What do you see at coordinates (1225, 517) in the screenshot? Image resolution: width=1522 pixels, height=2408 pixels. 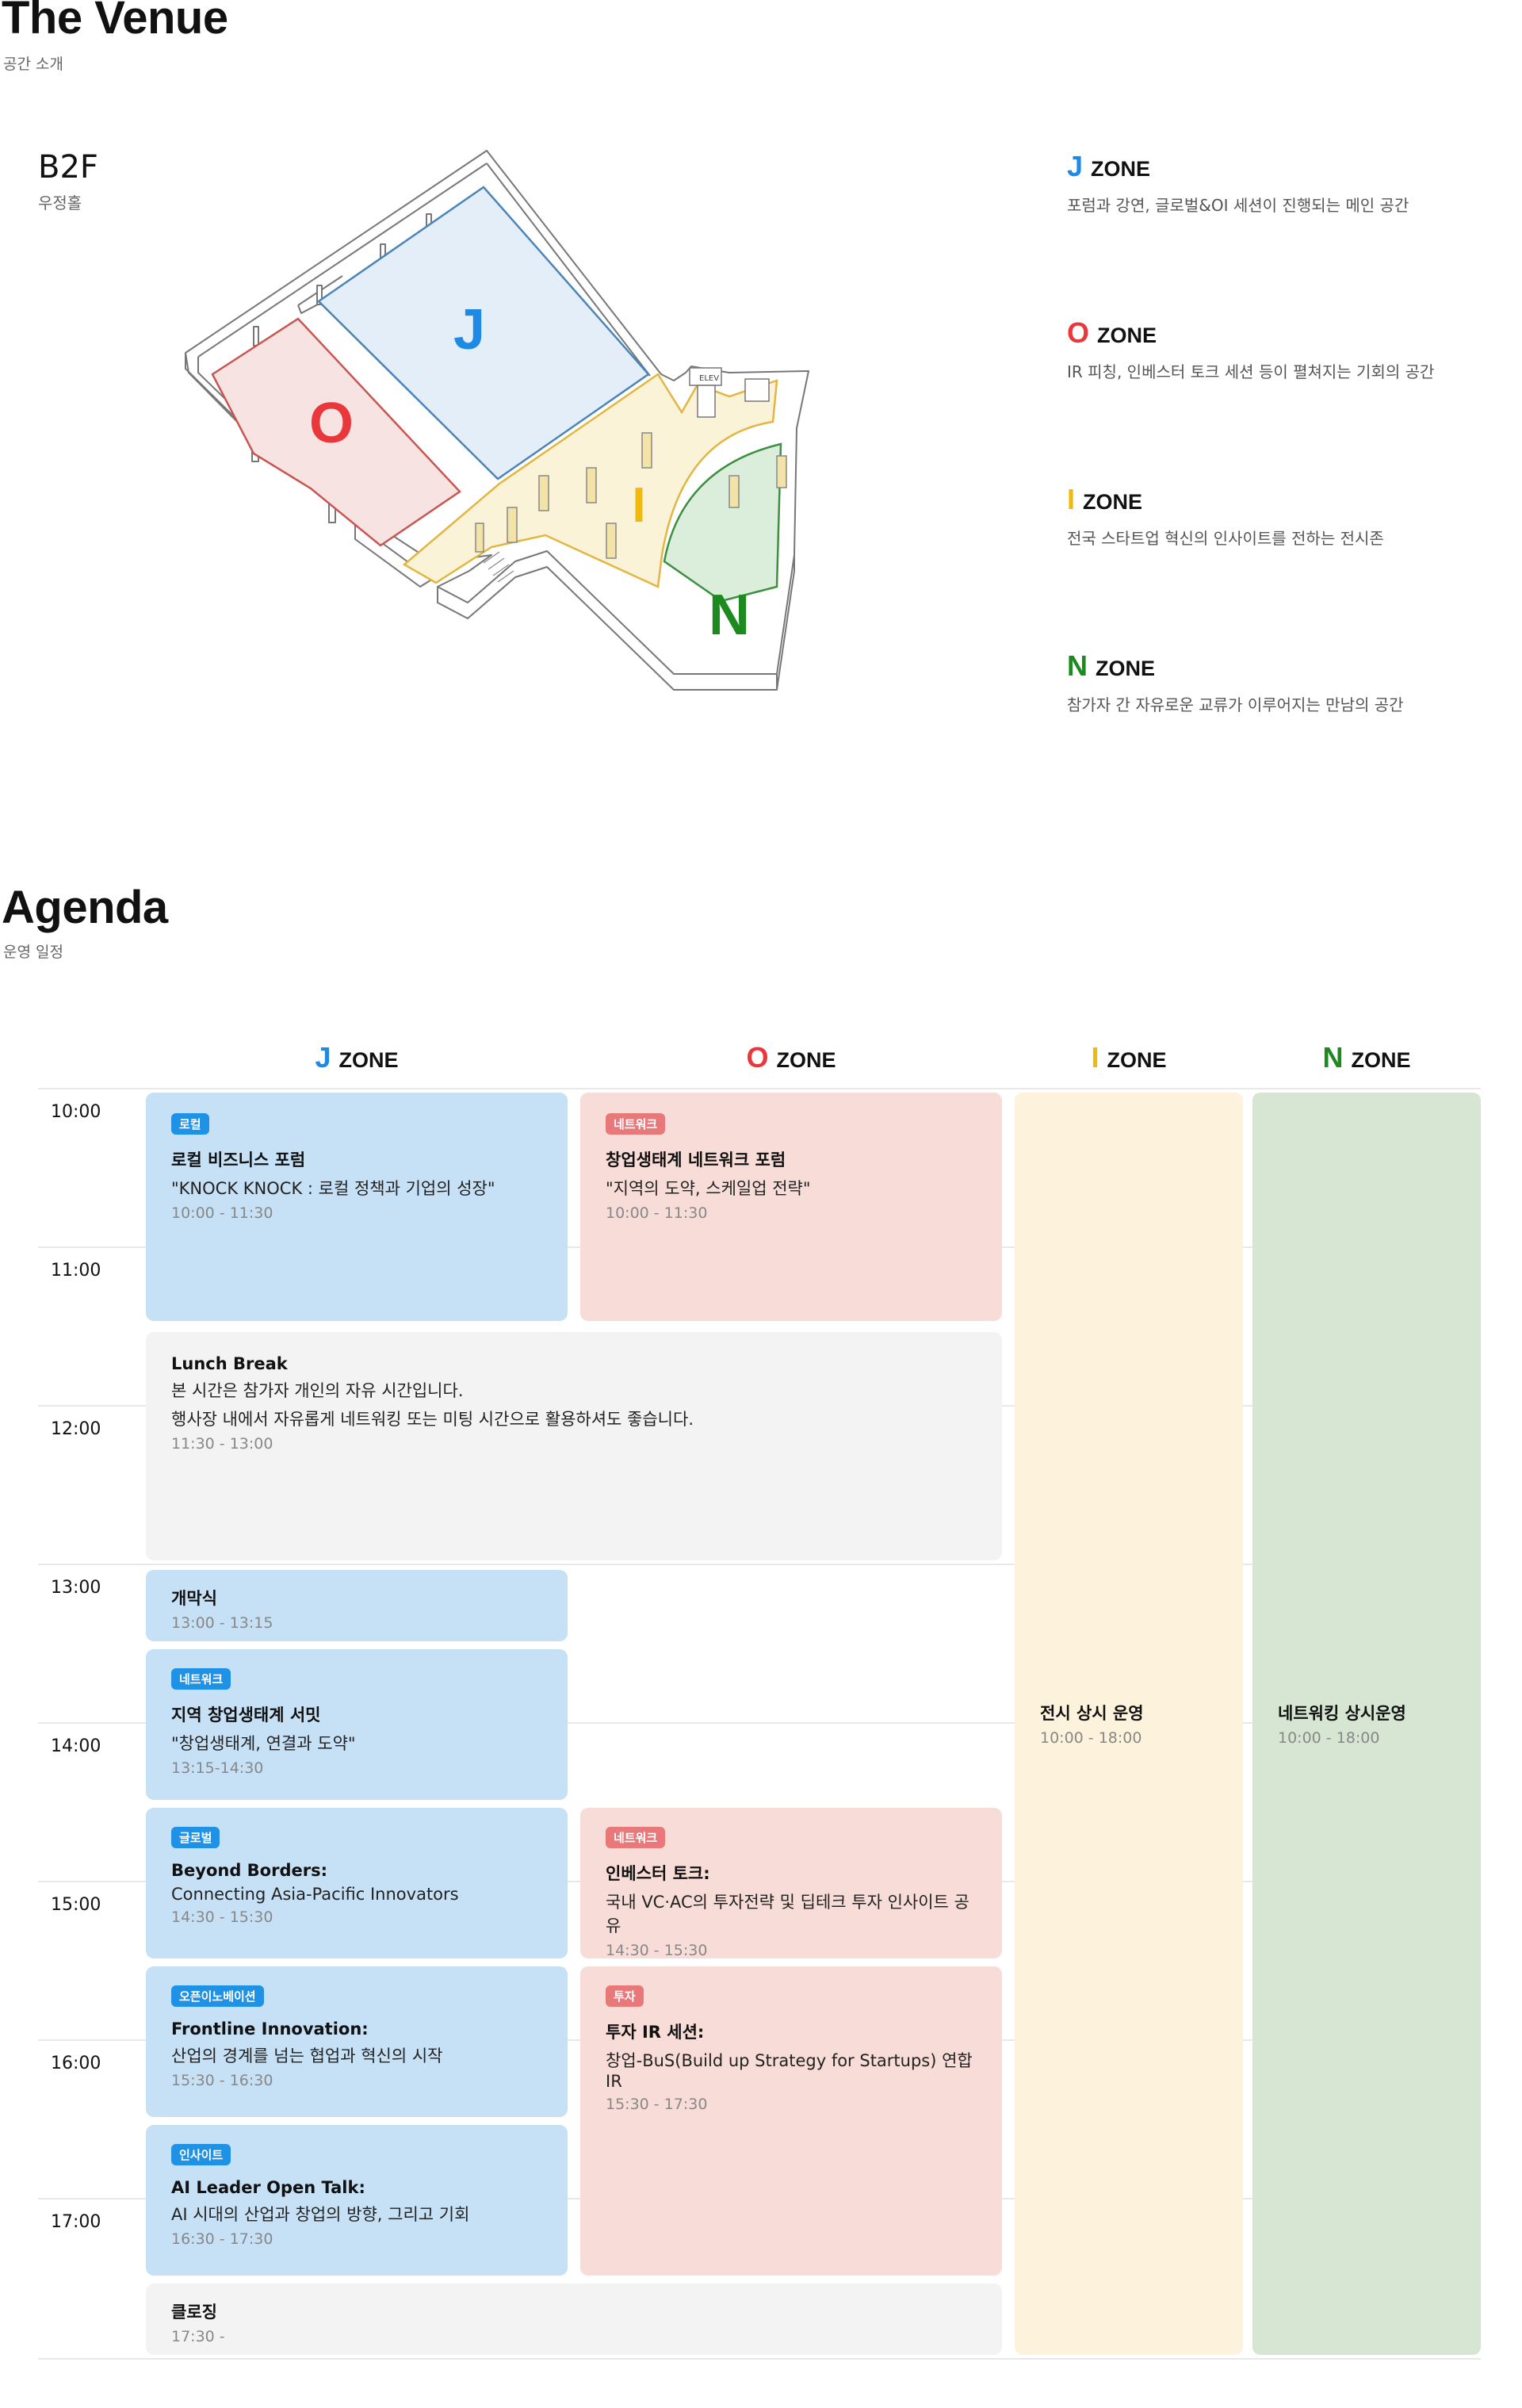 I see `zone-legend-i: I ZONE 전국 스타트업 혁신의 인사이트를 전하는 전시존` at bounding box center [1225, 517].